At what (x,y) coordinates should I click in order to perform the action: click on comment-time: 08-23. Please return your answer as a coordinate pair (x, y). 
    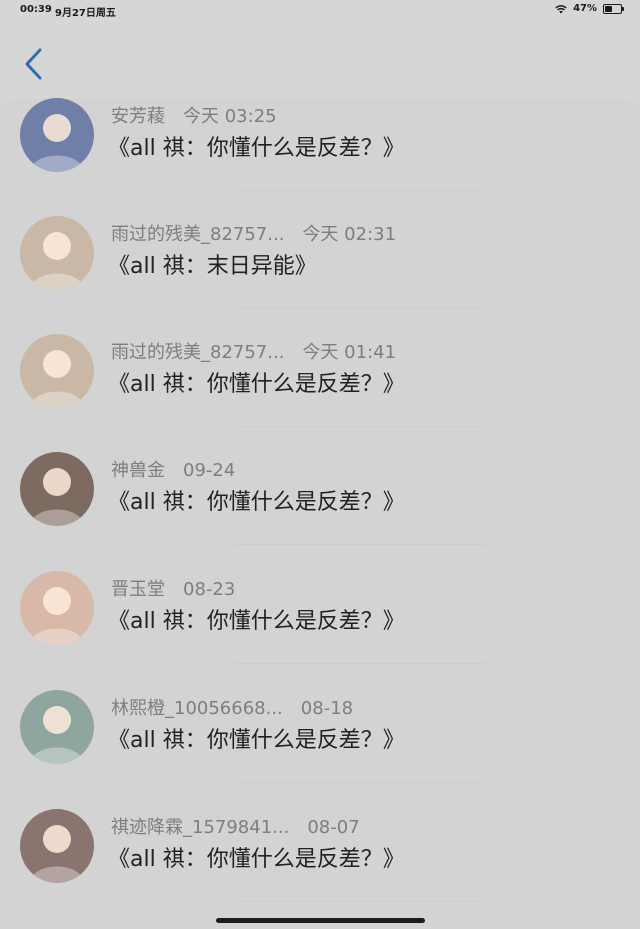
    Looking at the image, I should click on (209, 589).